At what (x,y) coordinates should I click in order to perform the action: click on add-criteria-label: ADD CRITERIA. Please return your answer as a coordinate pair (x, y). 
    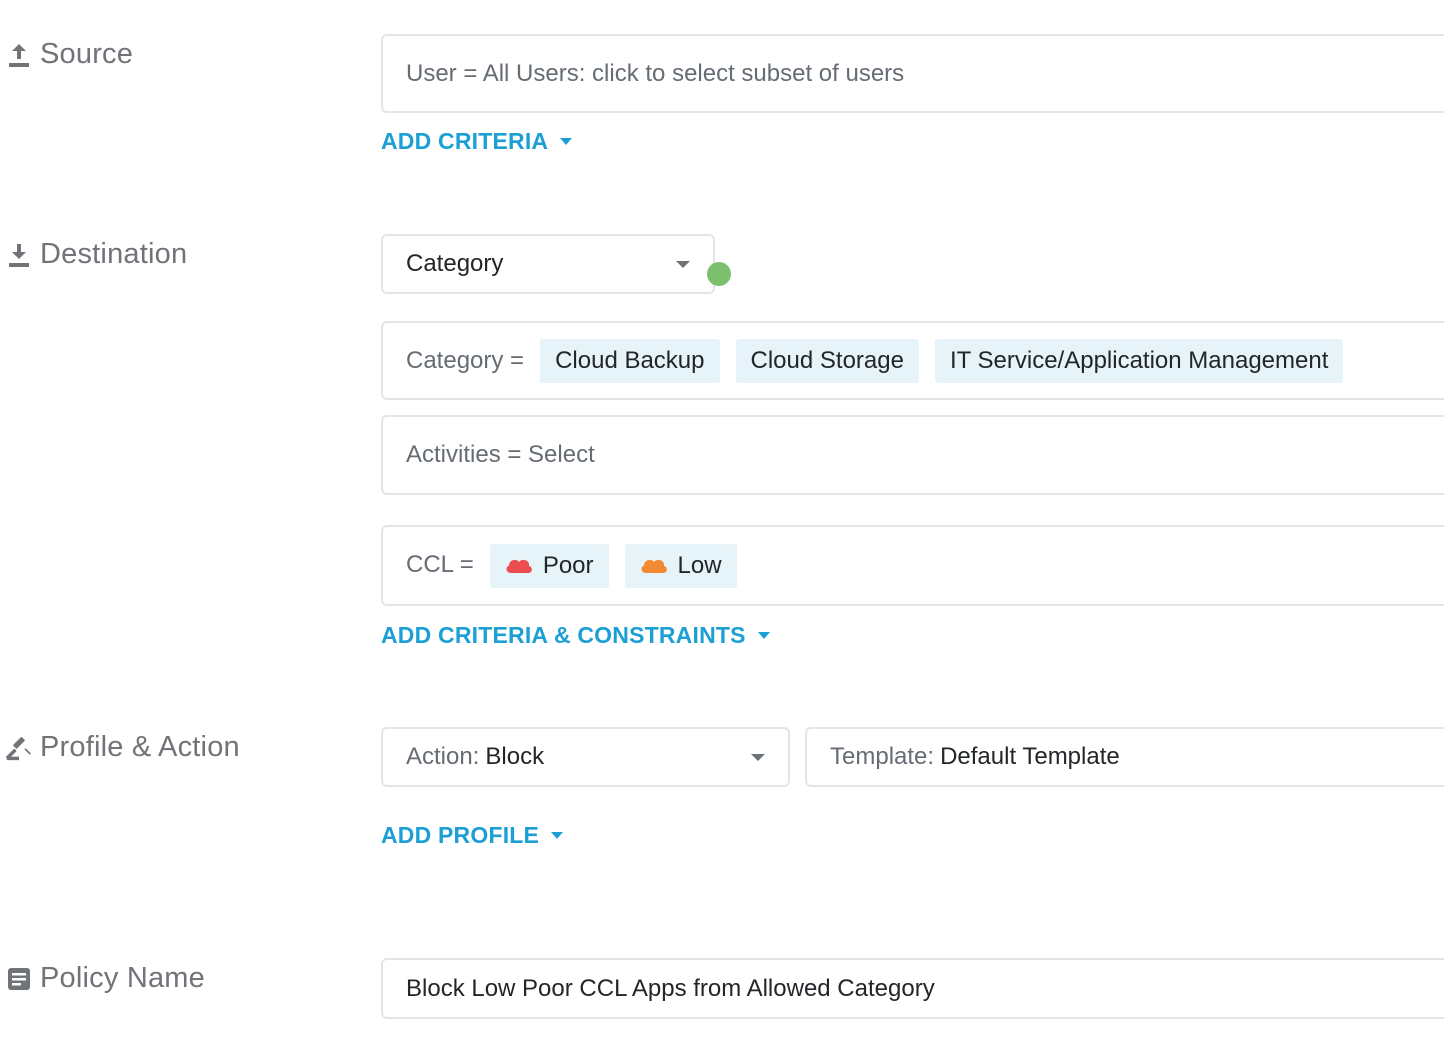
    Looking at the image, I should click on (465, 141).